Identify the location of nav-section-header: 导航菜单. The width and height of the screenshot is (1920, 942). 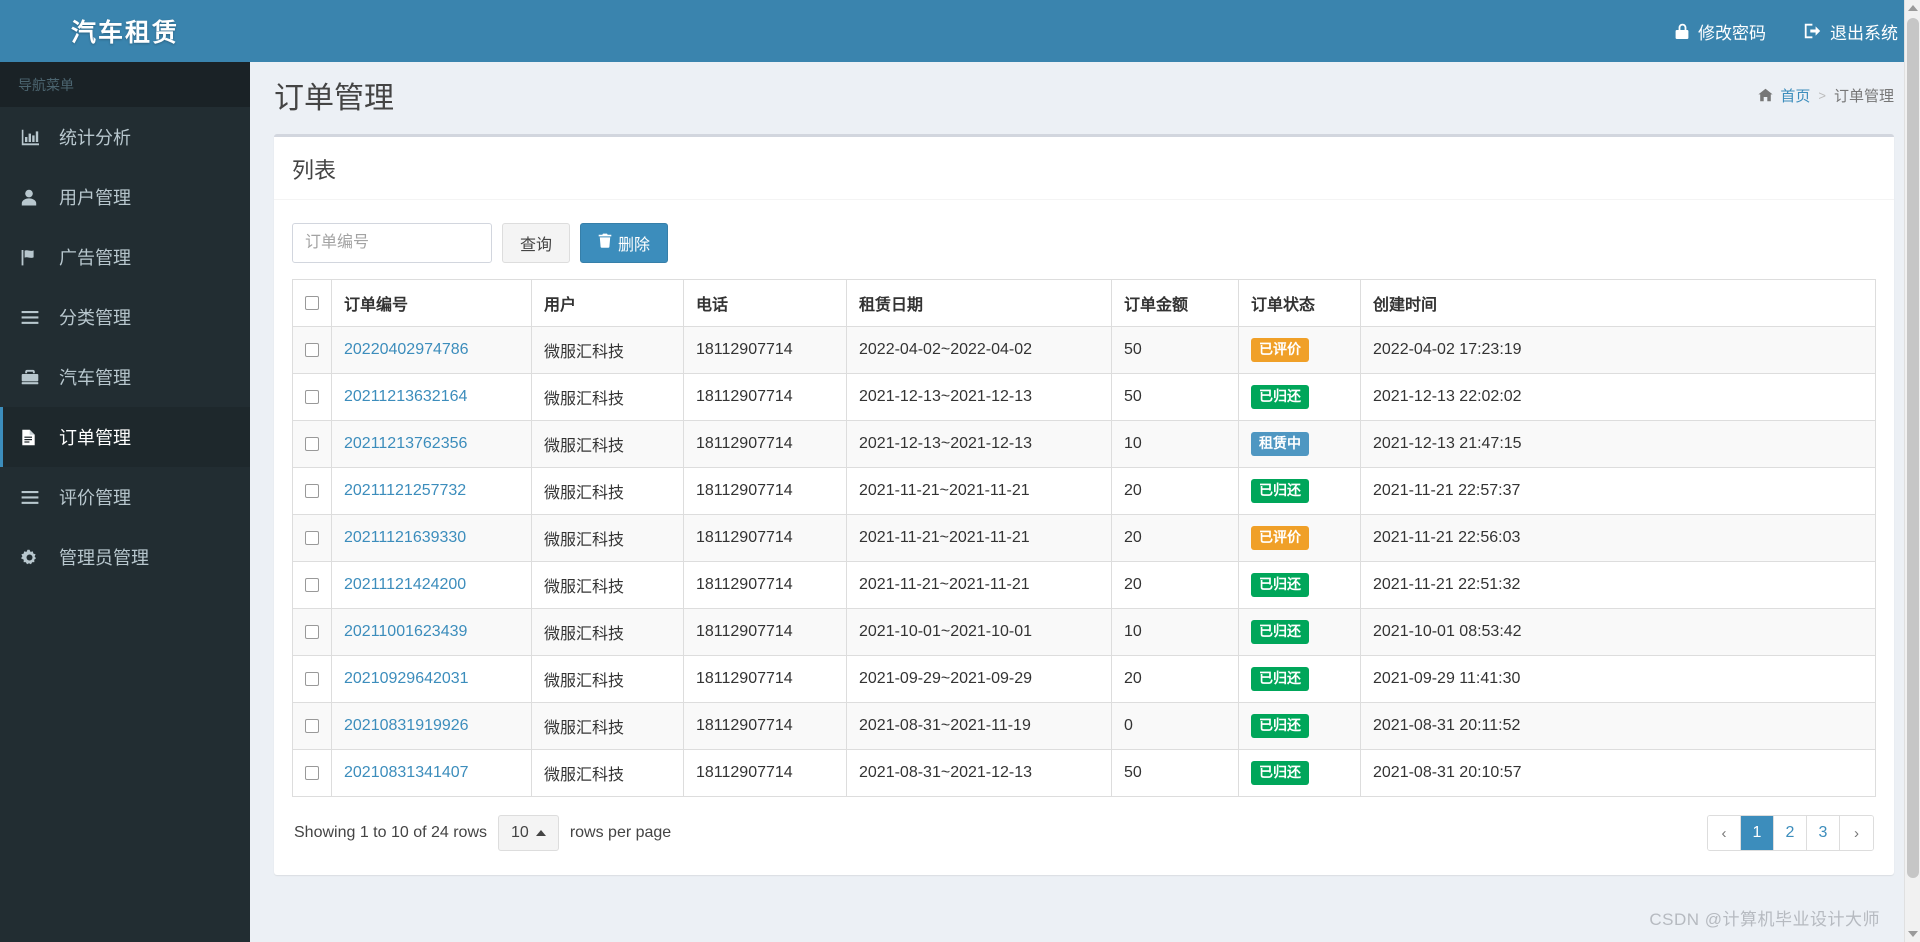
(125, 84).